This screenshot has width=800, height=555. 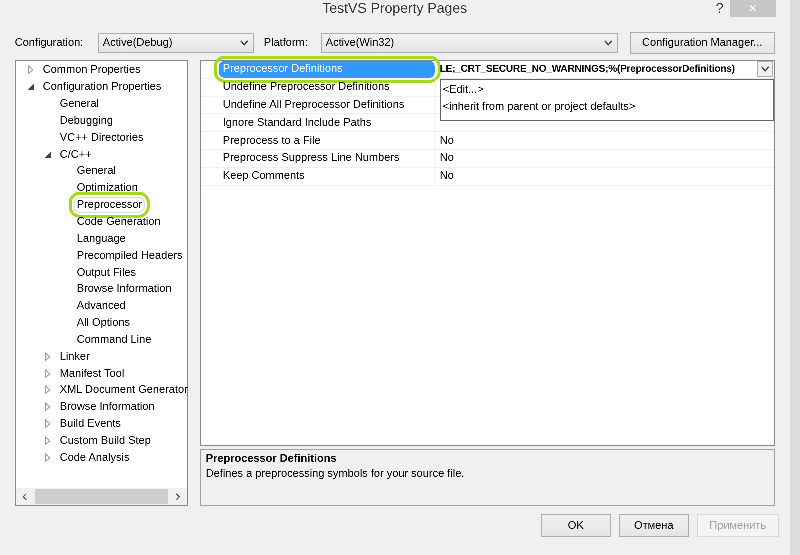 I want to click on tree-item: Code Generation, so click(x=119, y=222).